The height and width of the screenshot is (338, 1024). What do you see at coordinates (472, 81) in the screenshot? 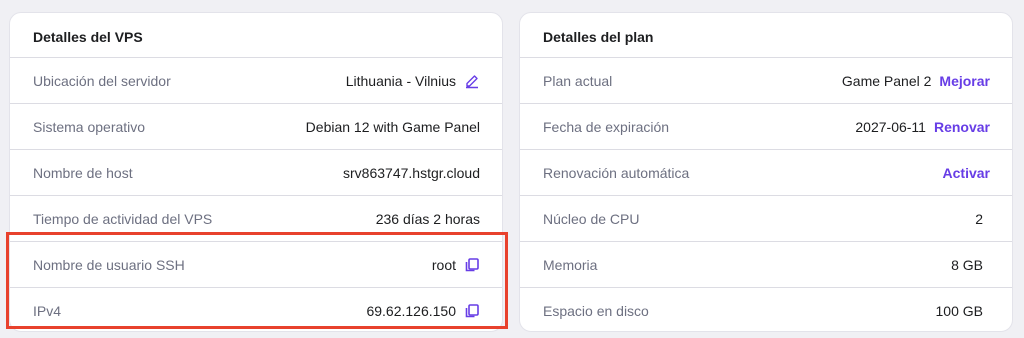
I see `edit-icon` at bounding box center [472, 81].